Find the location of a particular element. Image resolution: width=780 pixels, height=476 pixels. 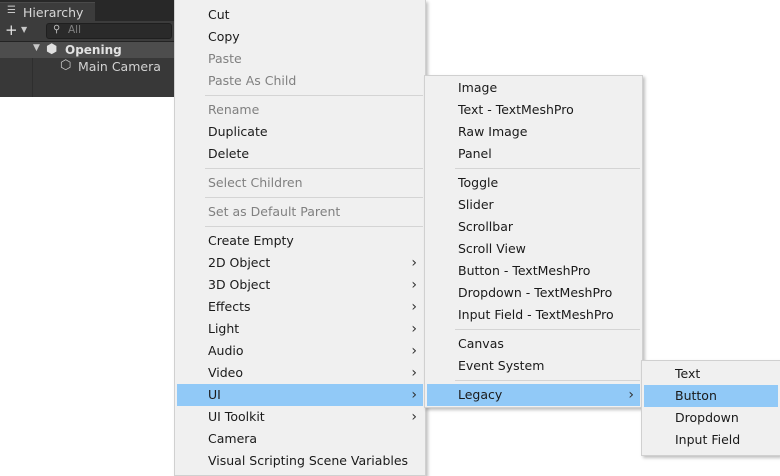

hierarchy-item-label: Main Camera is located at coordinates (119, 66).